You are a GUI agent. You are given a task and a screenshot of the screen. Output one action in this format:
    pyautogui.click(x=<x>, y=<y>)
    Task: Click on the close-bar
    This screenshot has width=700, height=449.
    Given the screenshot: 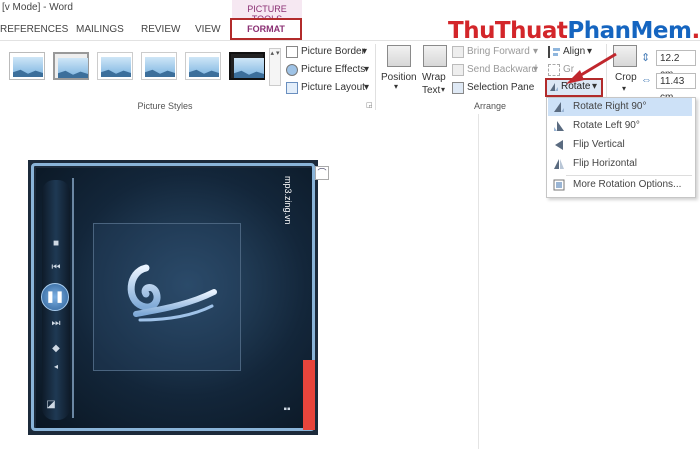 What is the action you would take?
    pyautogui.click(x=309, y=395)
    